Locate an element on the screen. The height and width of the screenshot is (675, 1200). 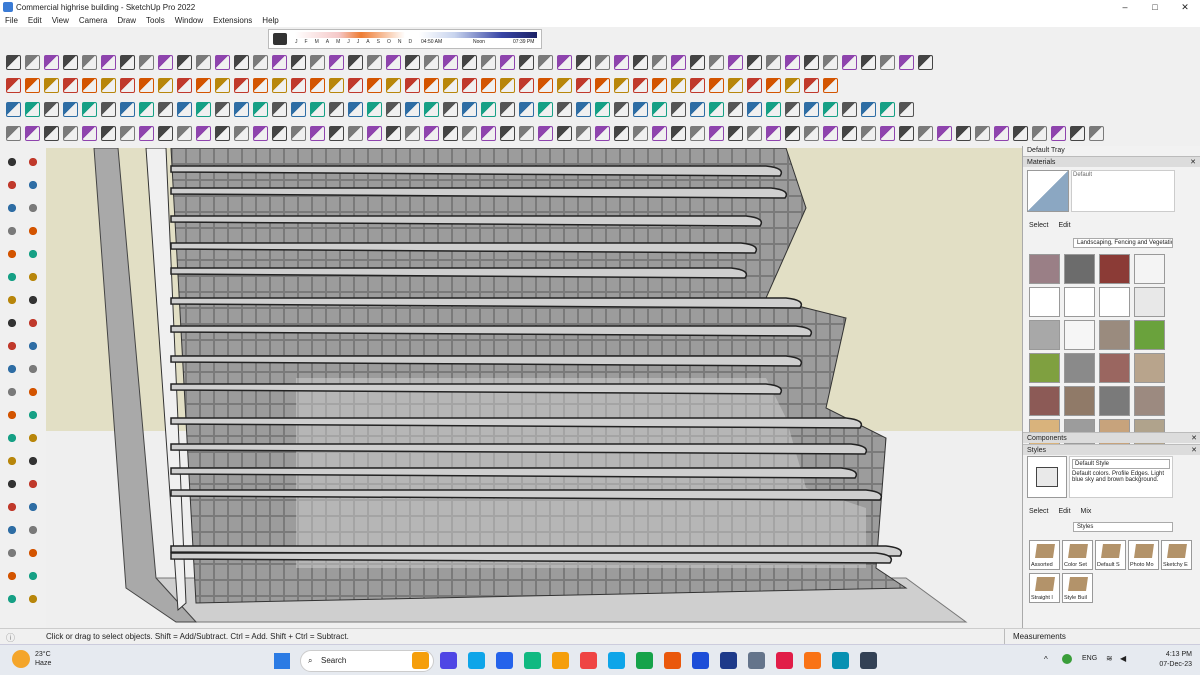
menu-draw: Draw is located at coordinates (126, 20).